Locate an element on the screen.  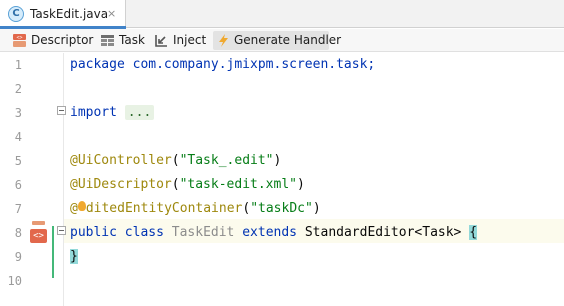
editor-tab-bar: C TaskEdit.java × is located at coordinates (282, 14).